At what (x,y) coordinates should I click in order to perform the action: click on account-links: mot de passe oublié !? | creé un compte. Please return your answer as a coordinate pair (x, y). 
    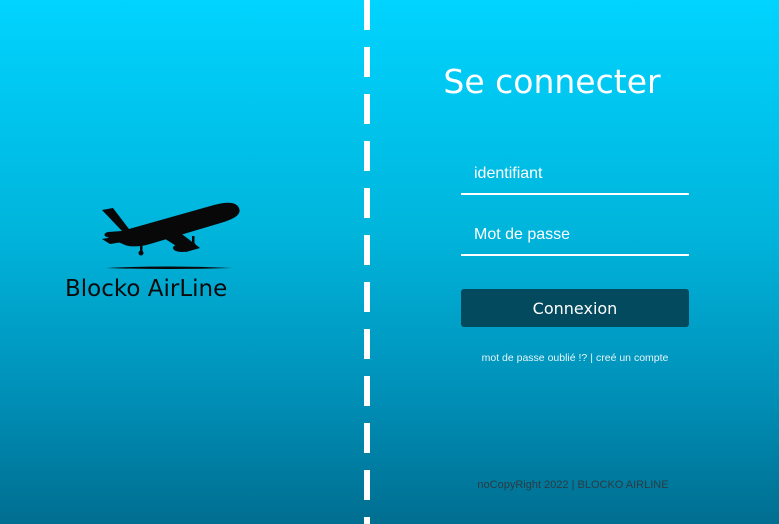
    Looking at the image, I should click on (575, 358).